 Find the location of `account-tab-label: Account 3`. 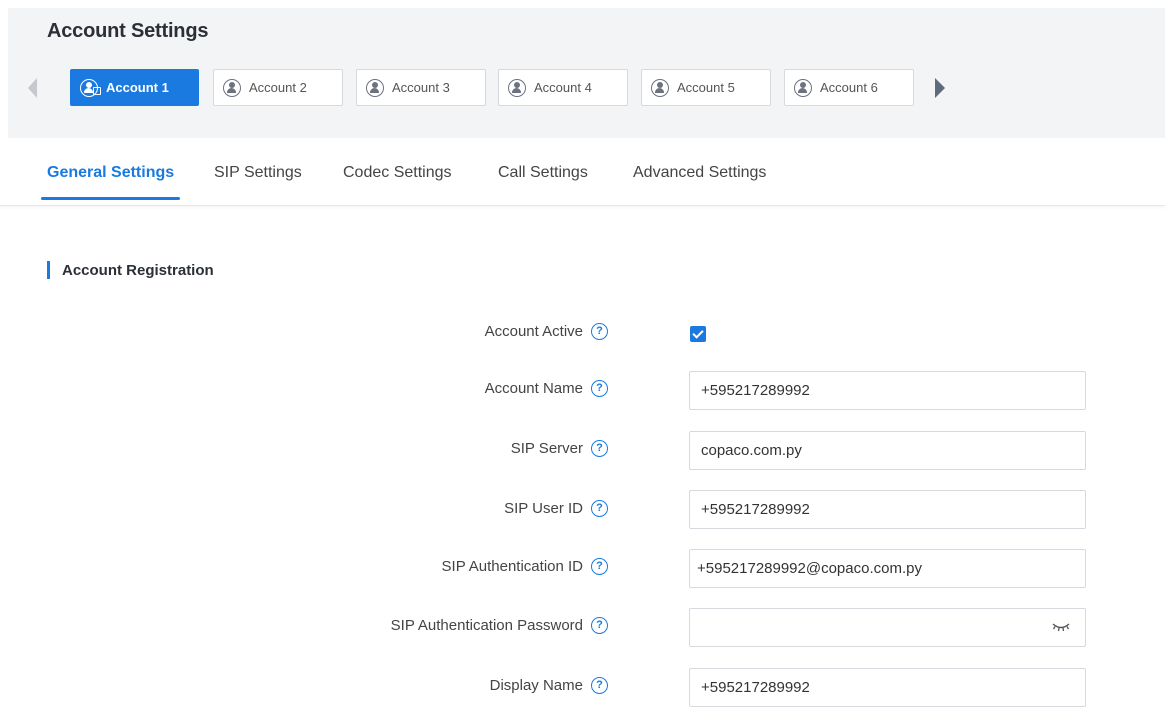

account-tab-label: Account 3 is located at coordinates (421, 87).